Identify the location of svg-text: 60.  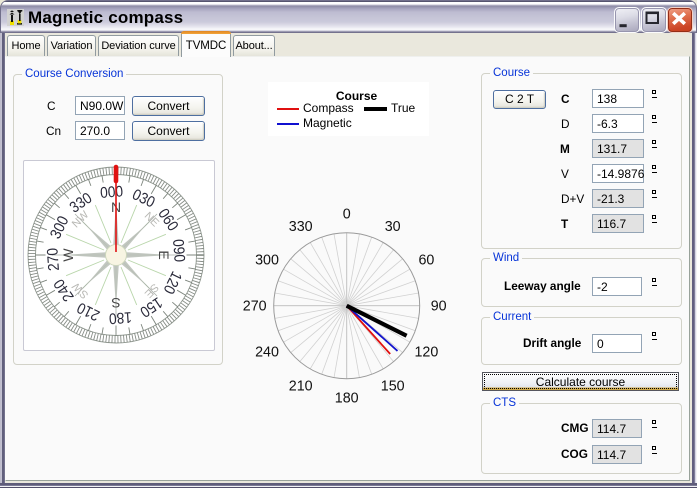
(426, 261).